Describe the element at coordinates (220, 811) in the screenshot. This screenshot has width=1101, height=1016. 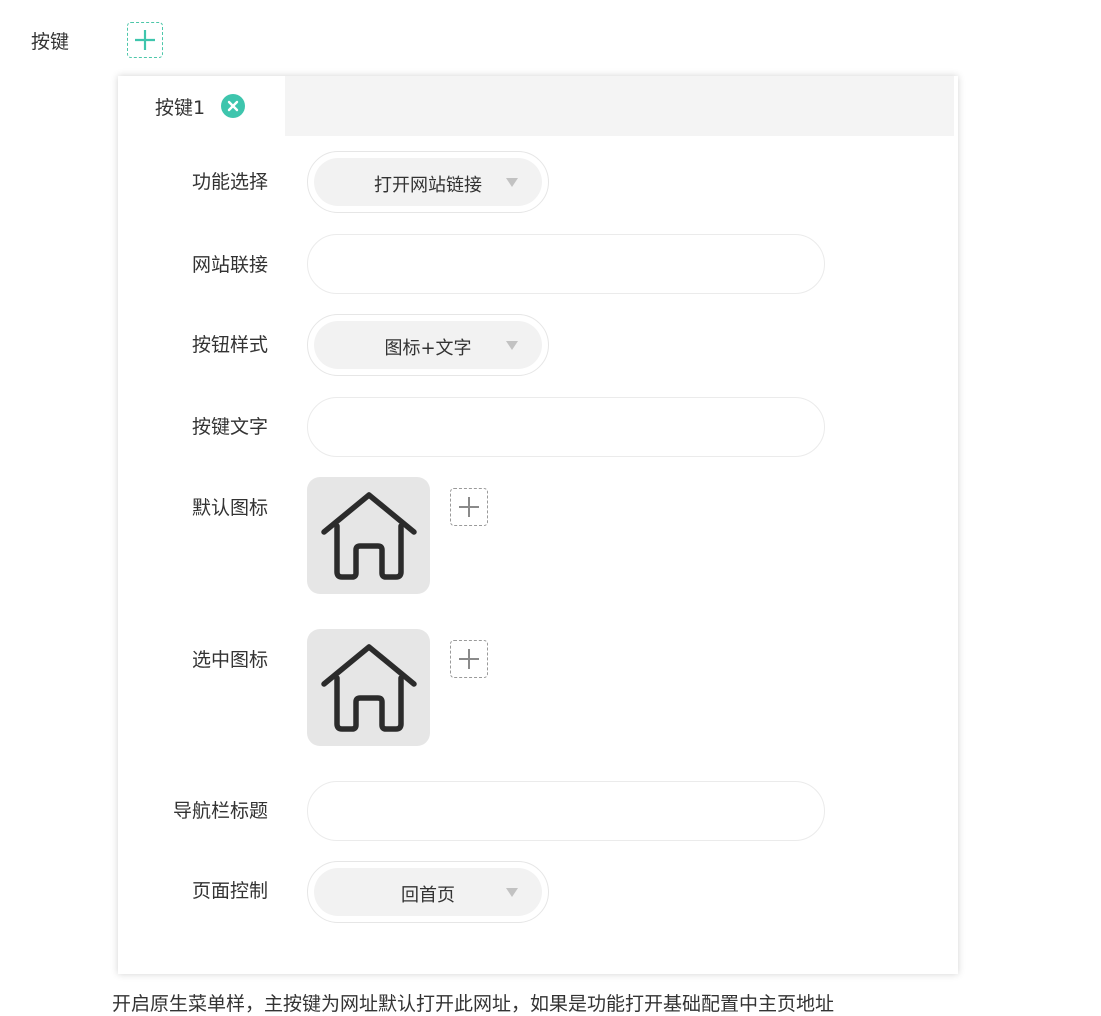
I see `nav-title-label: 导航栏标题` at that location.